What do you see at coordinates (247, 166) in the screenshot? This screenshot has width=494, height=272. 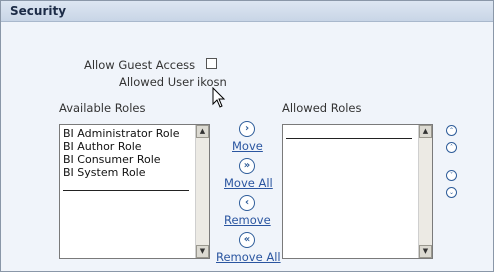 I see `double-chevron-right-icon: »` at bounding box center [247, 166].